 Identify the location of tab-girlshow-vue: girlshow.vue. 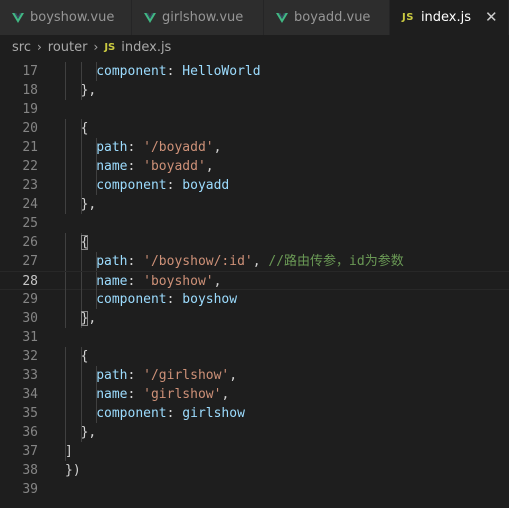
(198, 17).